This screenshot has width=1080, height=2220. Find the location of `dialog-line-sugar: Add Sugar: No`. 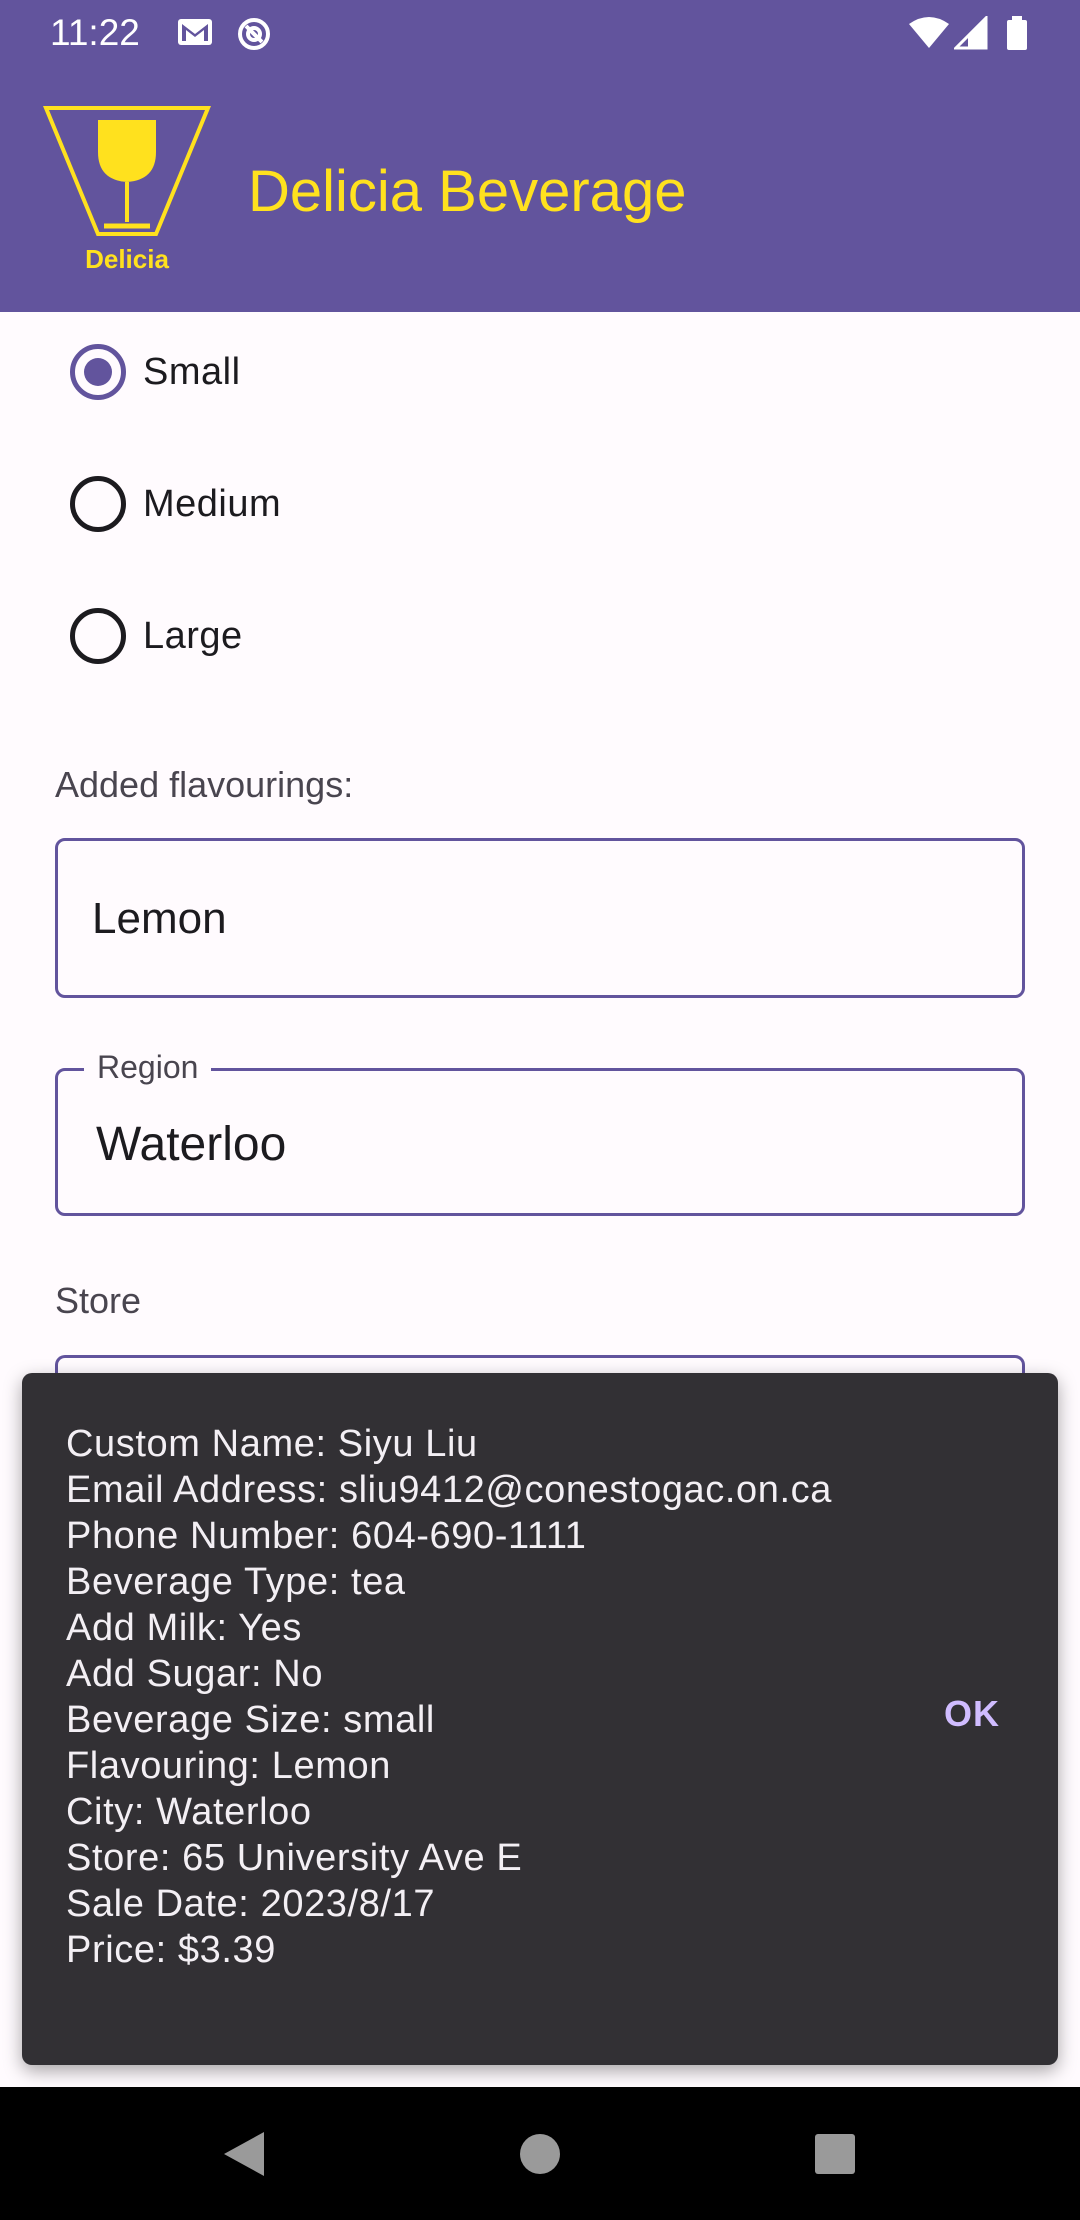

dialog-line-sugar: Add Sugar: No is located at coordinates (195, 1674).